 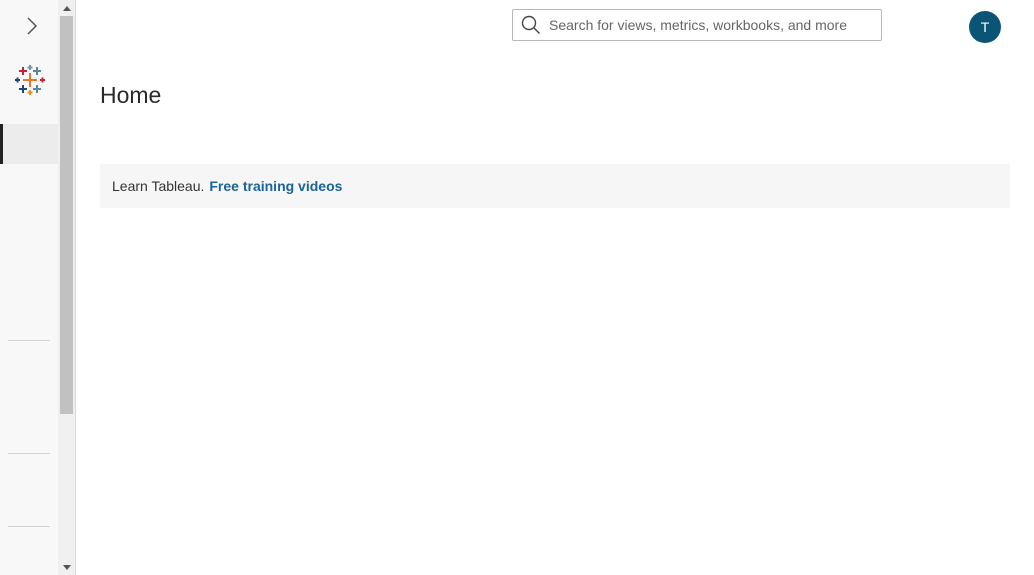 What do you see at coordinates (158, 186) in the screenshot?
I see `banner-text: Learn Tableau.` at bounding box center [158, 186].